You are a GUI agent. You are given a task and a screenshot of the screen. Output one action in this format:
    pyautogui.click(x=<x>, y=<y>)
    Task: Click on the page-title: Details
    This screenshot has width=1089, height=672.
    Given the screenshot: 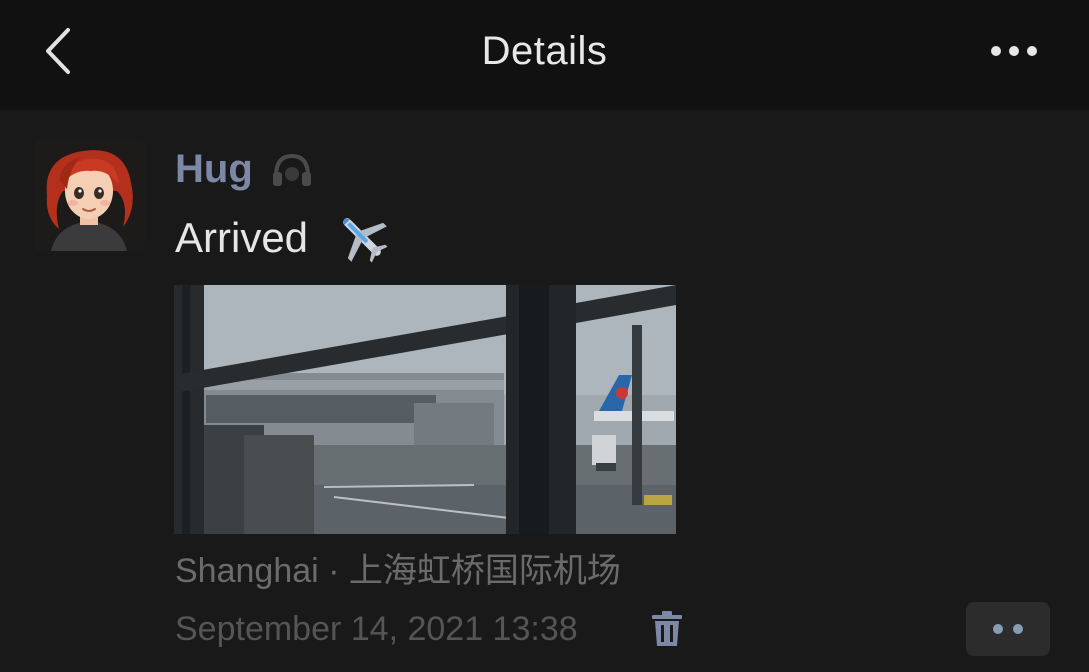 What is the action you would take?
    pyautogui.click(x=544, y=51)
    